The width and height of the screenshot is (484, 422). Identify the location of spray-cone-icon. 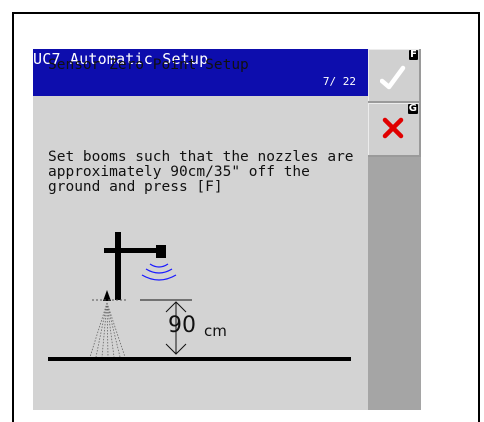
(107, 330).